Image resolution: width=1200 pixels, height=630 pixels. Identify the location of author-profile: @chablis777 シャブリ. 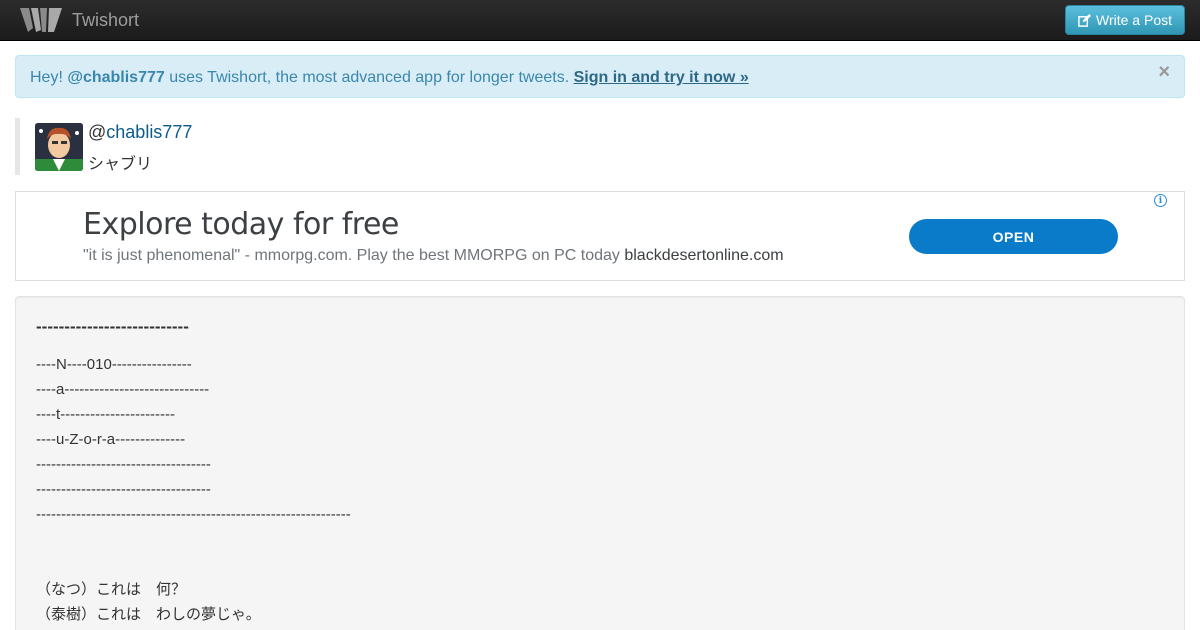
(215, 146).